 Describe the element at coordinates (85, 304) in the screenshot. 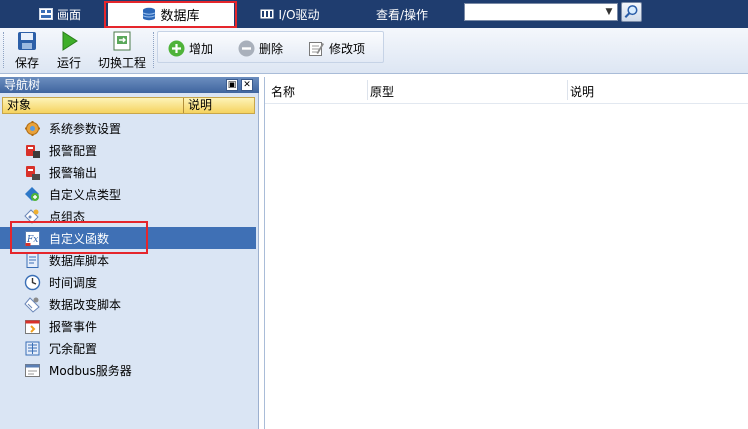

I see `tree-item-label: 数据改变脚本` at that location.